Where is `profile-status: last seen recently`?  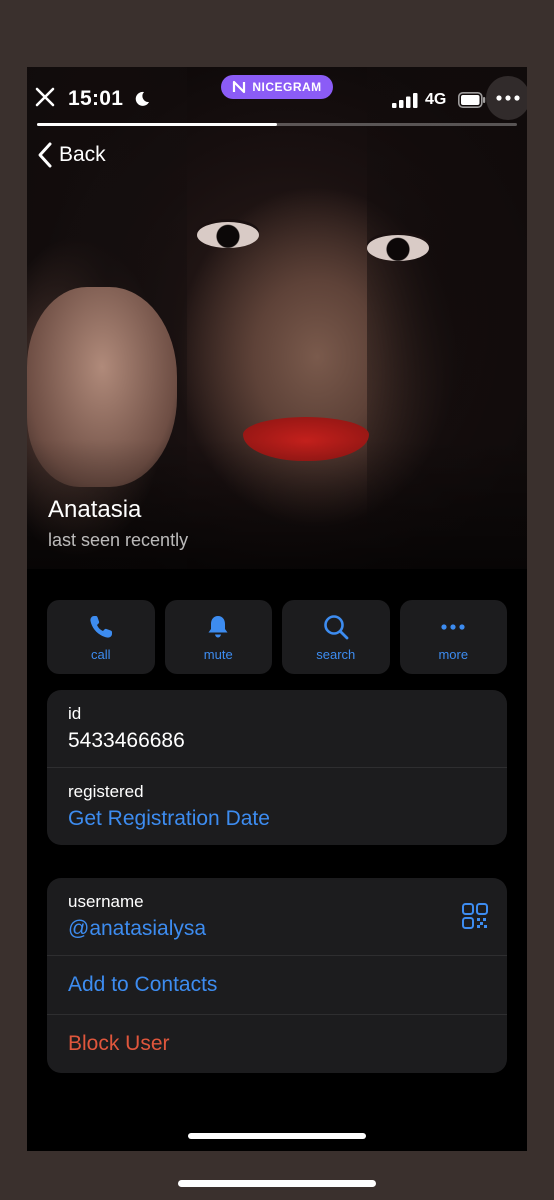 profile-status: last seen recently is located at coordinates (118, 540).